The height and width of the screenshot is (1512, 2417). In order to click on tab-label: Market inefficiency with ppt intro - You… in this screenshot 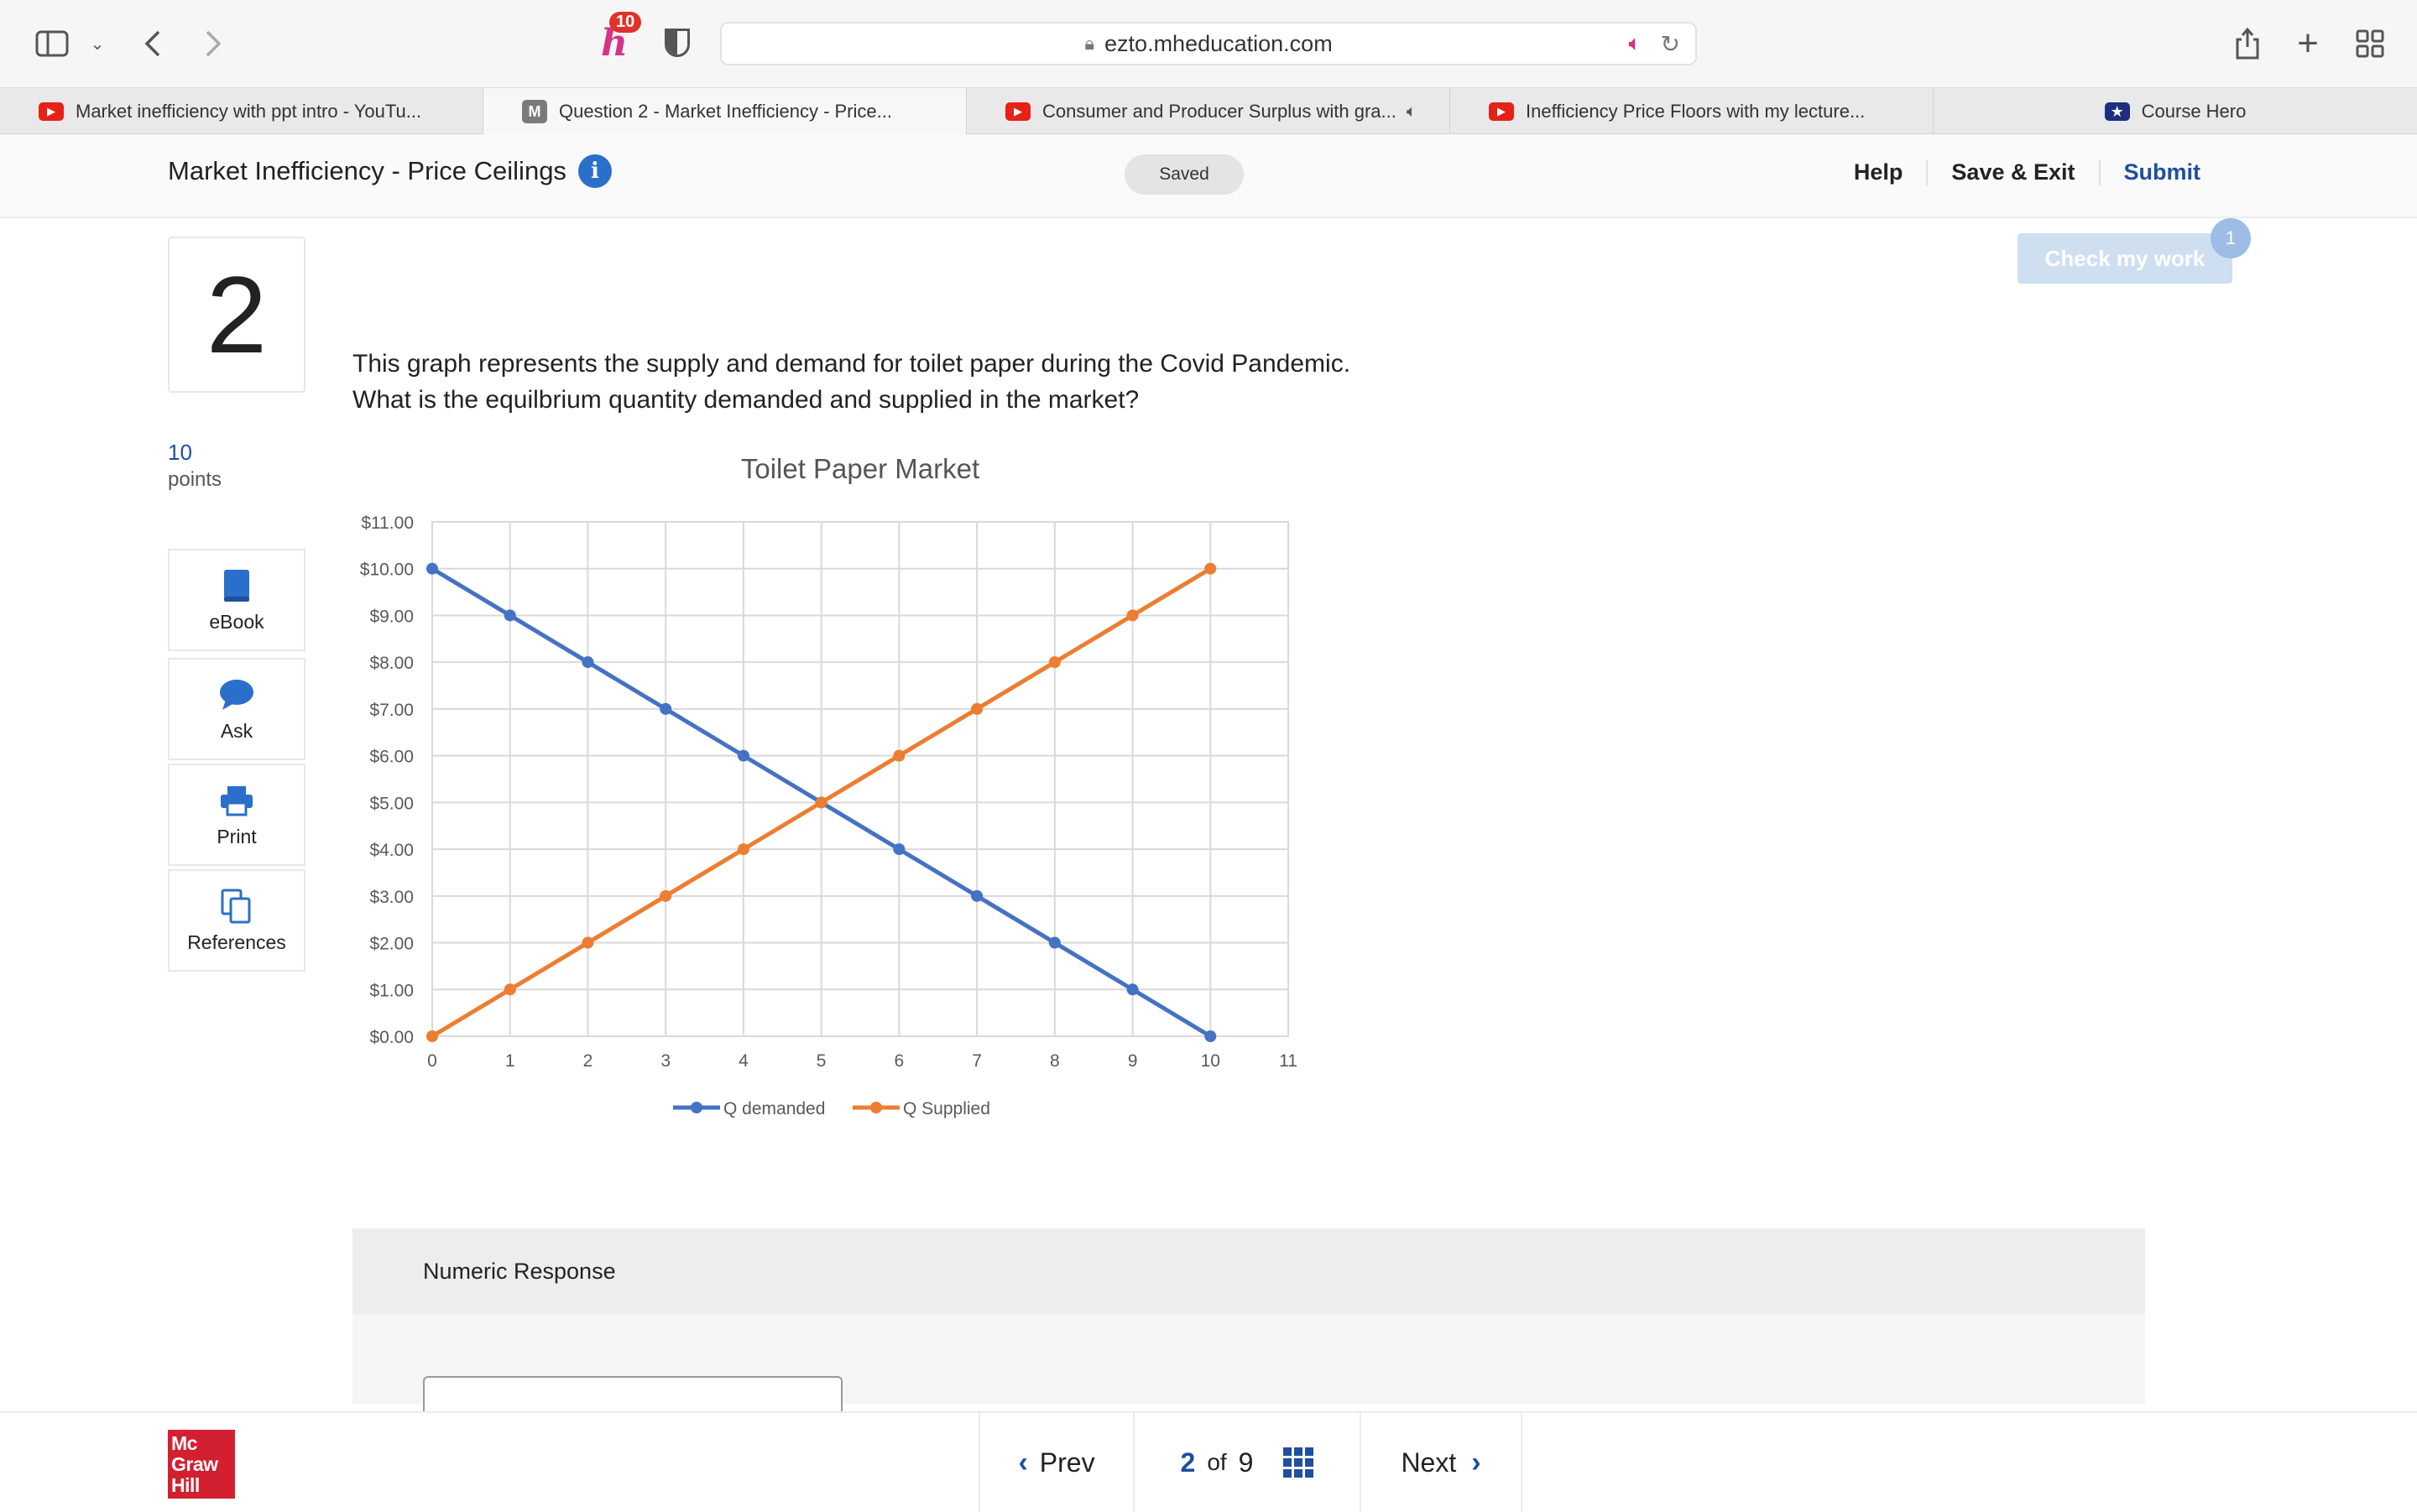, I will do `click(249, 112)`.